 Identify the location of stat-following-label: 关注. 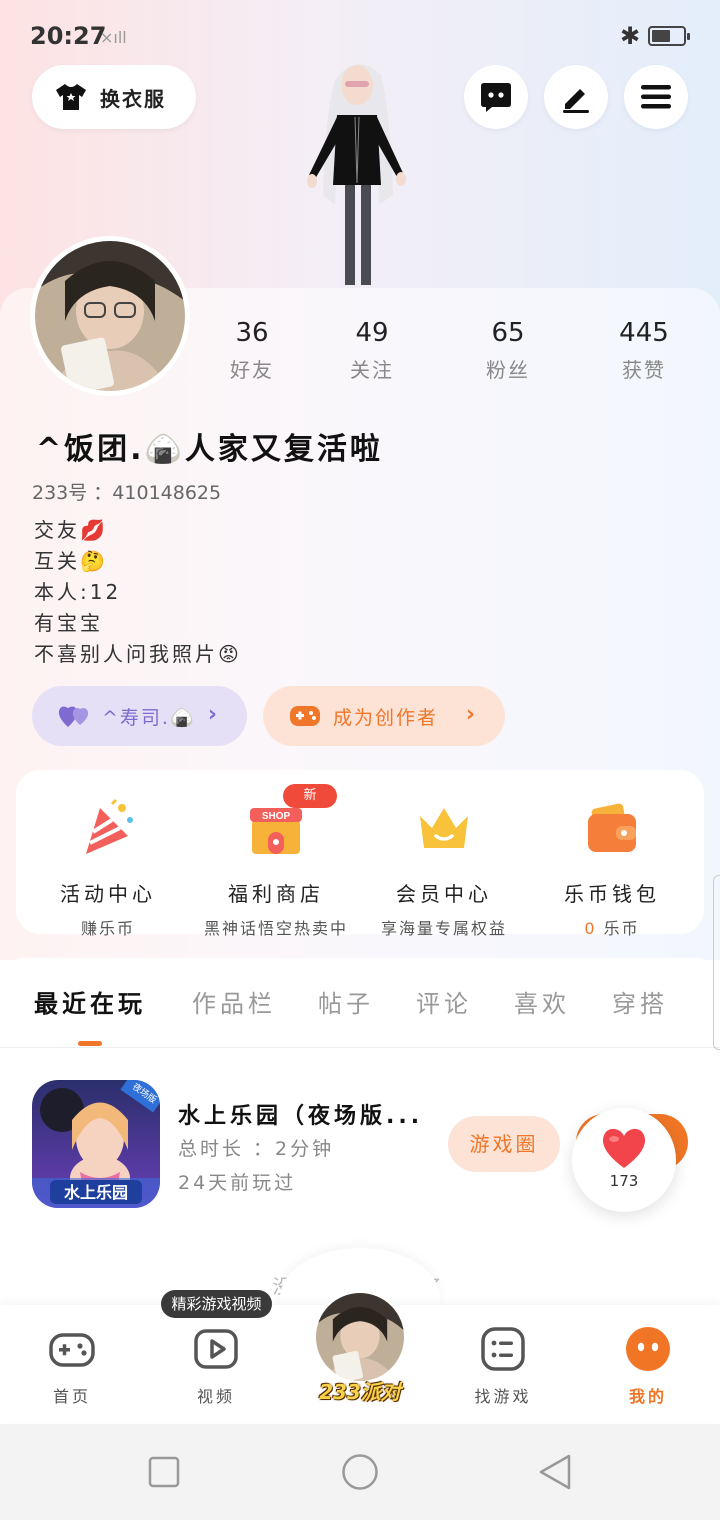
(372, 370).